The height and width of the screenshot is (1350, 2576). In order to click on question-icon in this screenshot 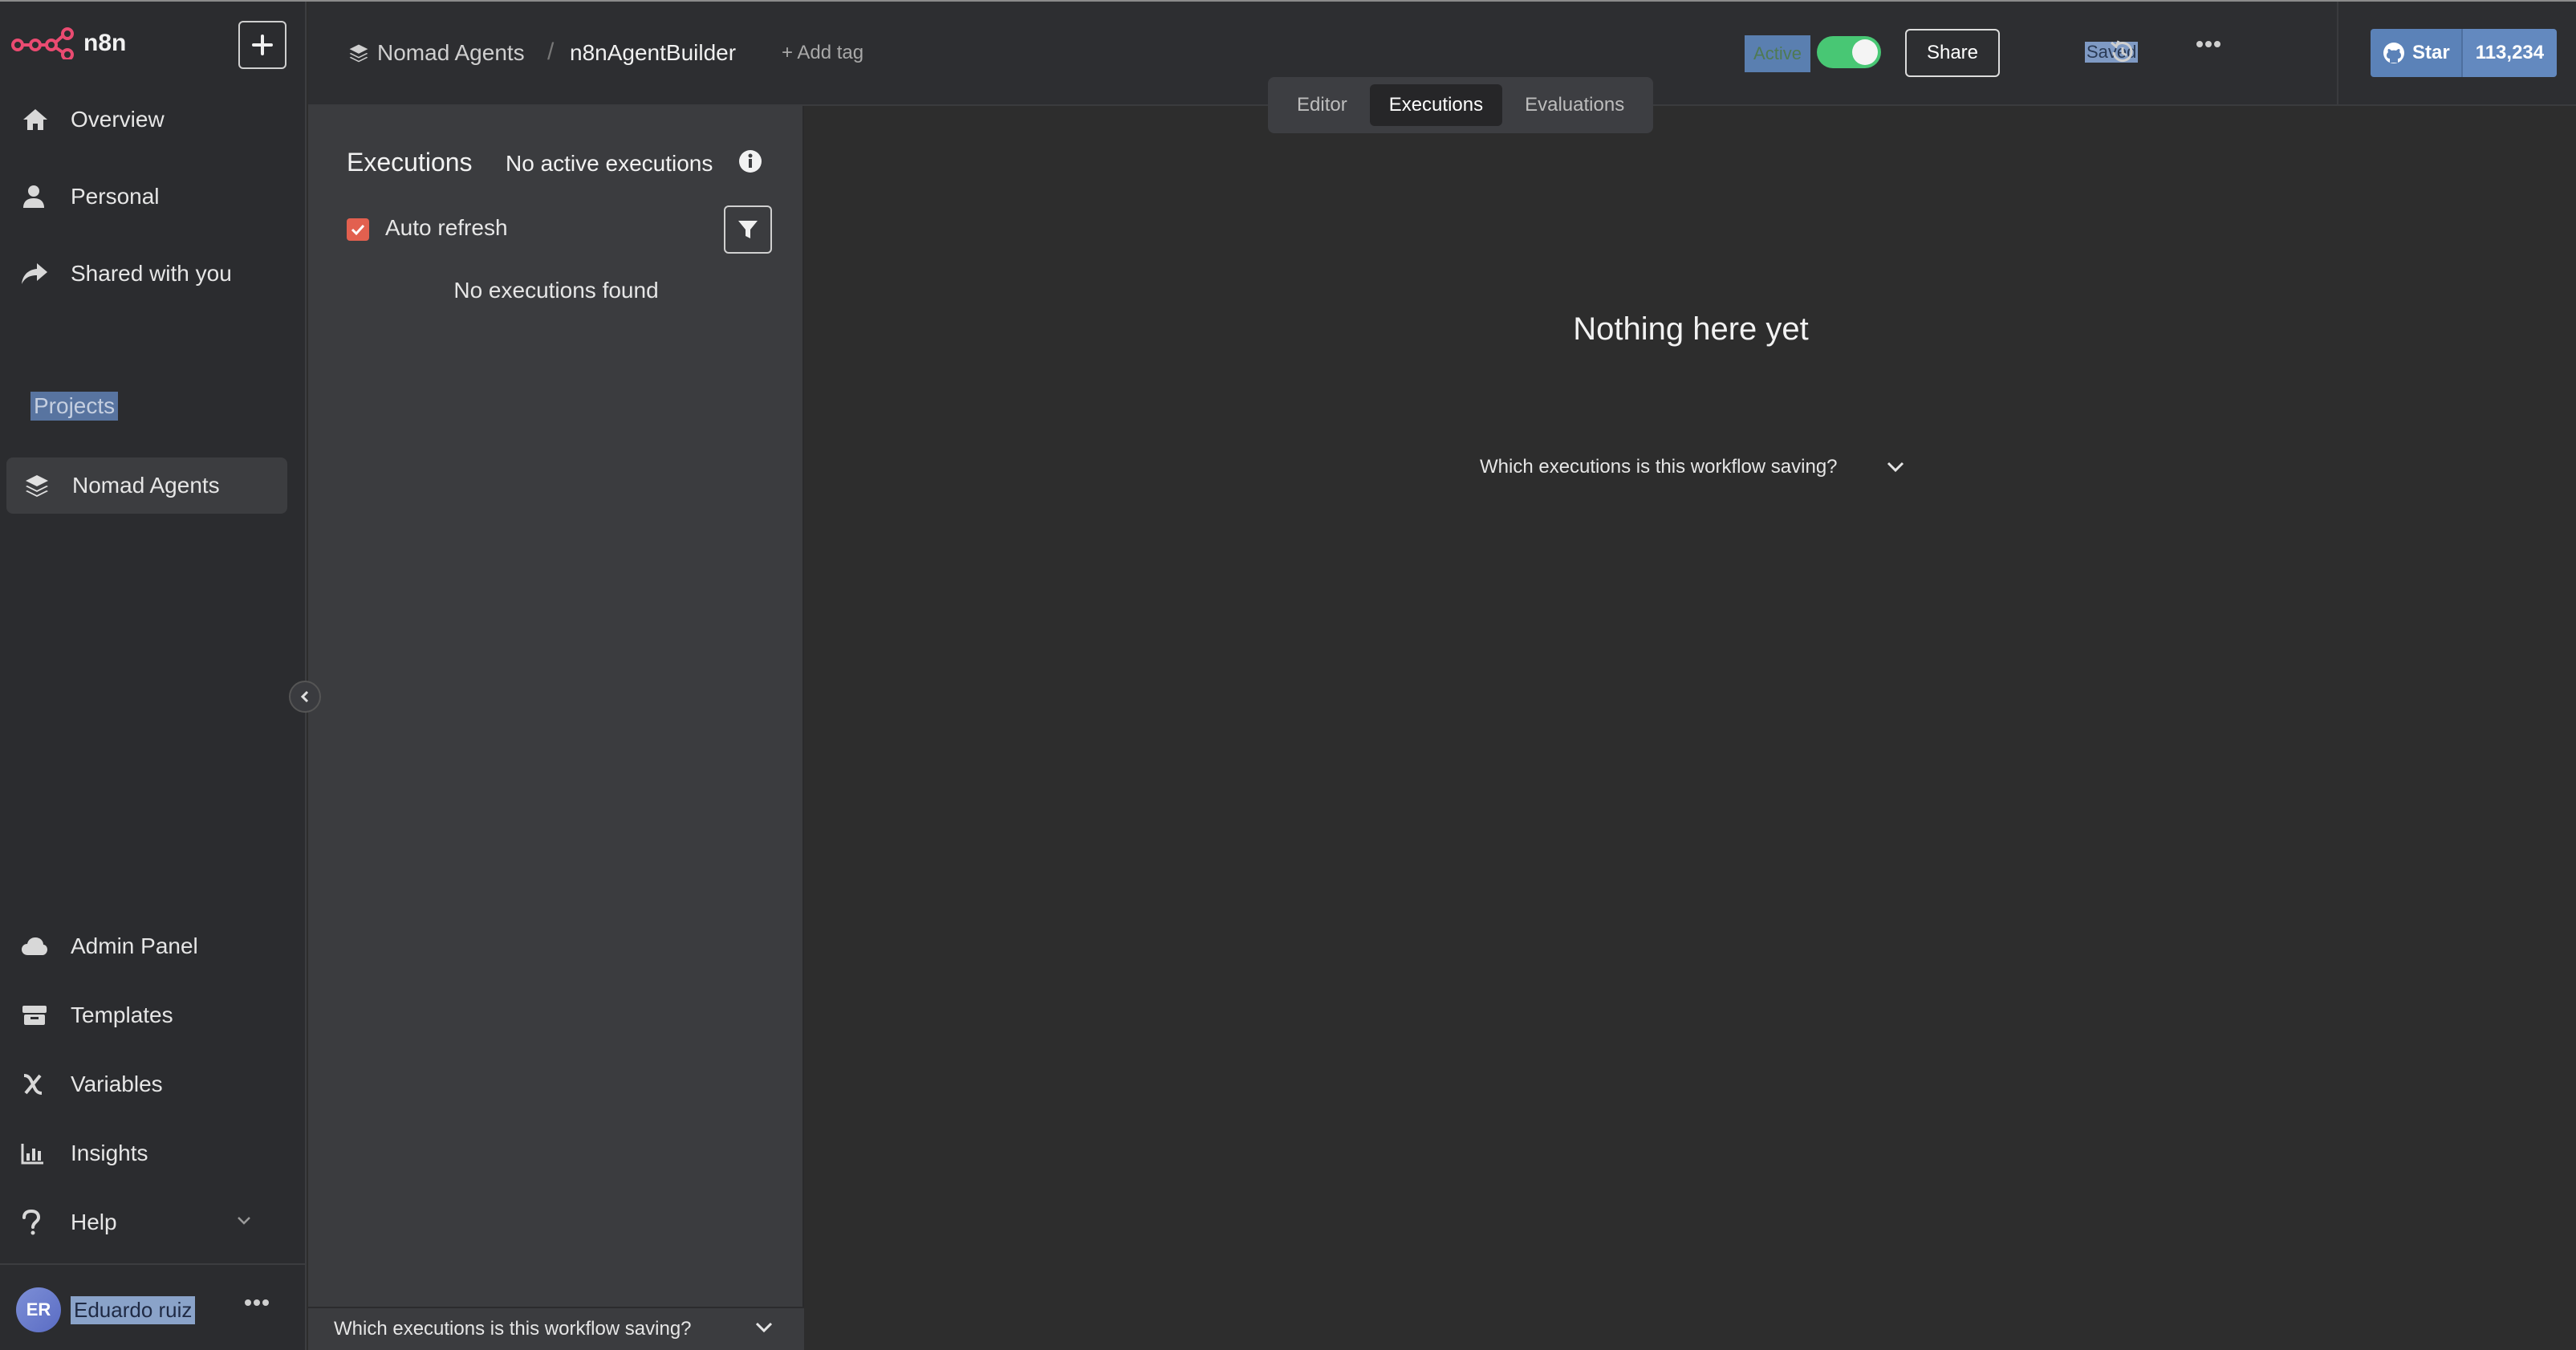, I will do `click(39, 1222)`.